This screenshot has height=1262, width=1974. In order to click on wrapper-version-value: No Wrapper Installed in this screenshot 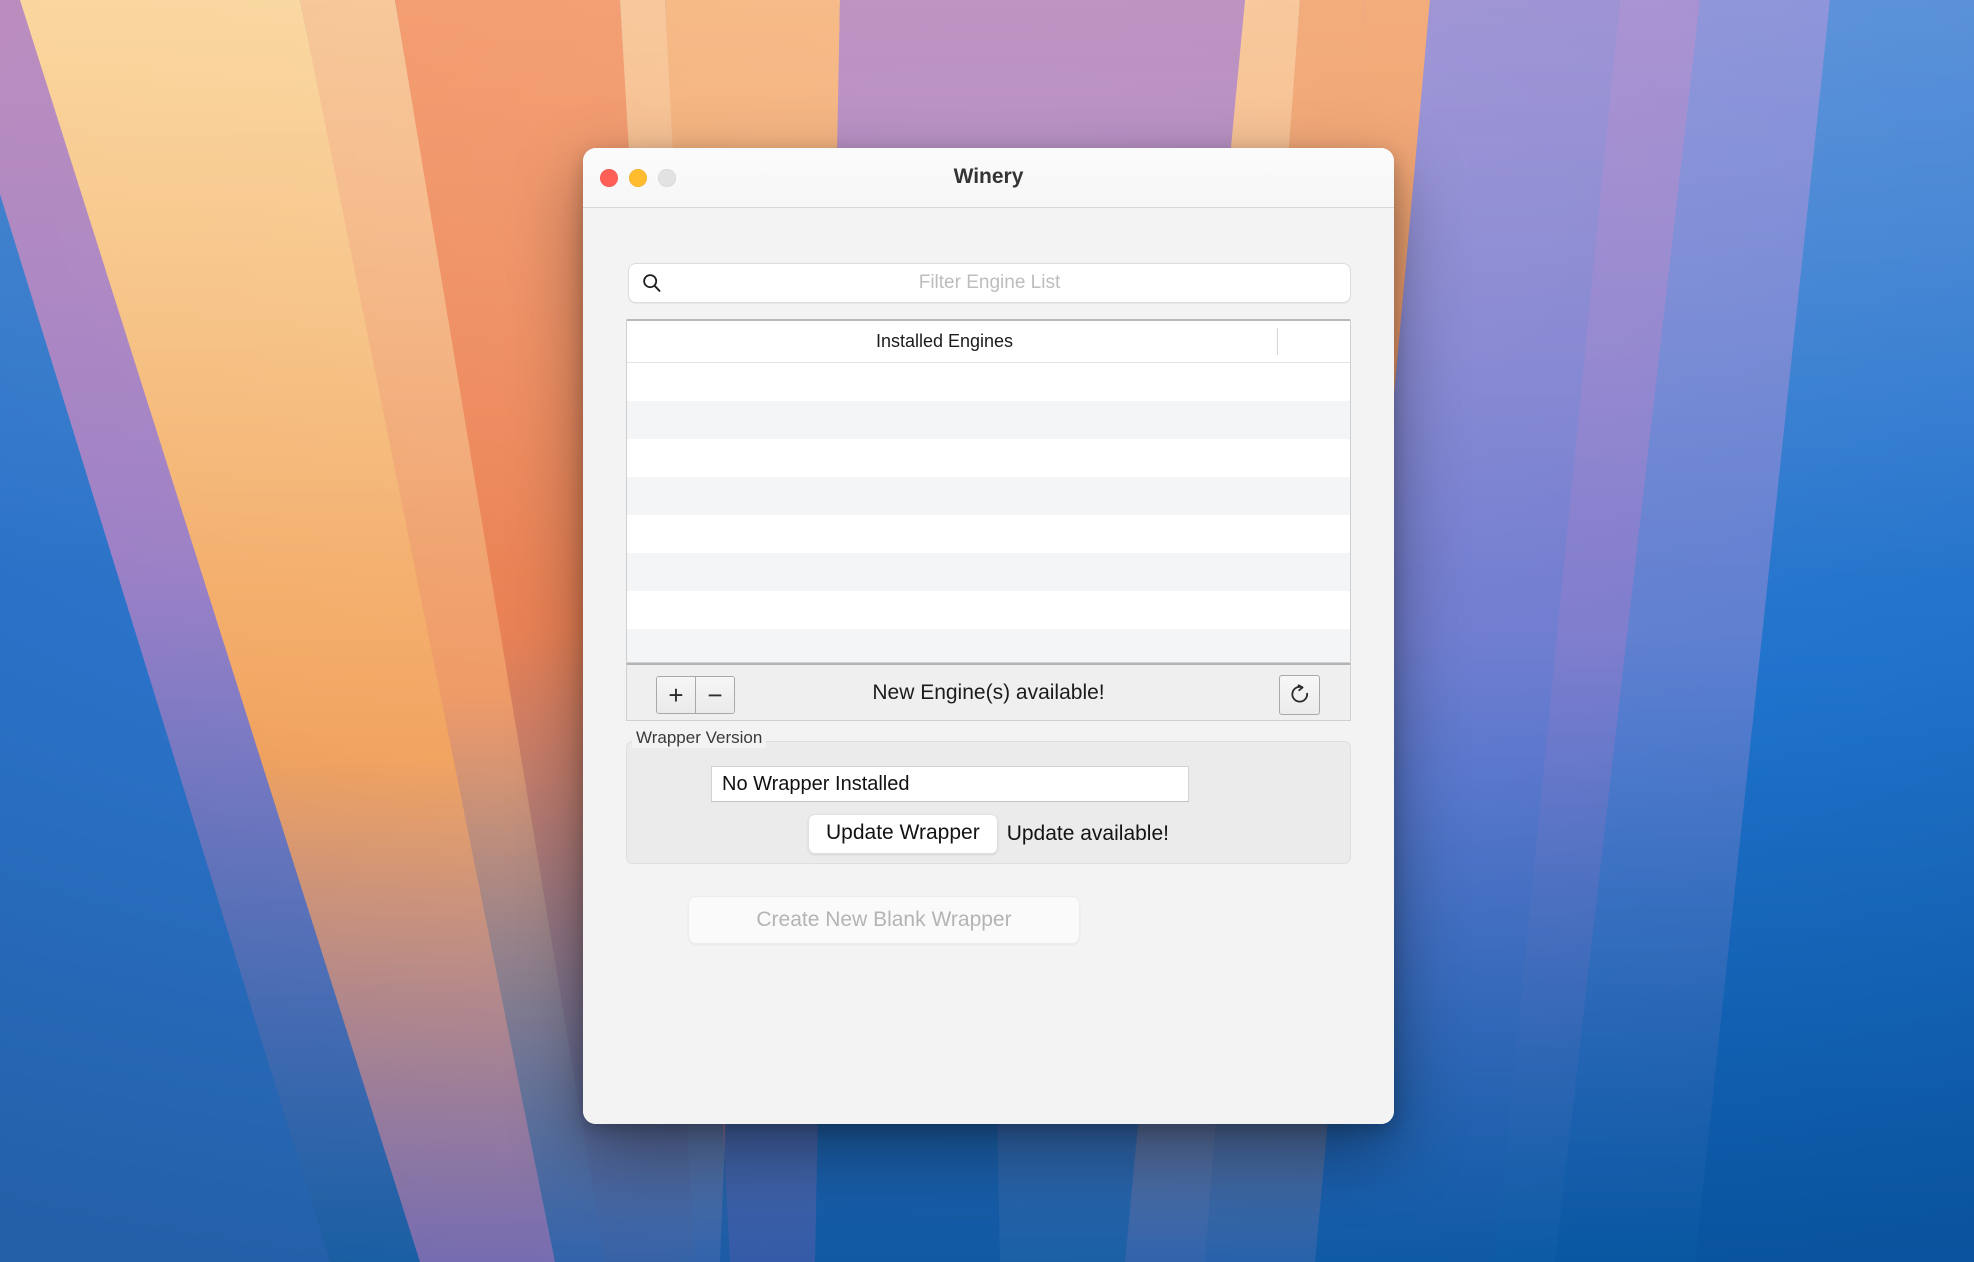, I will do `click(950, 784)`.